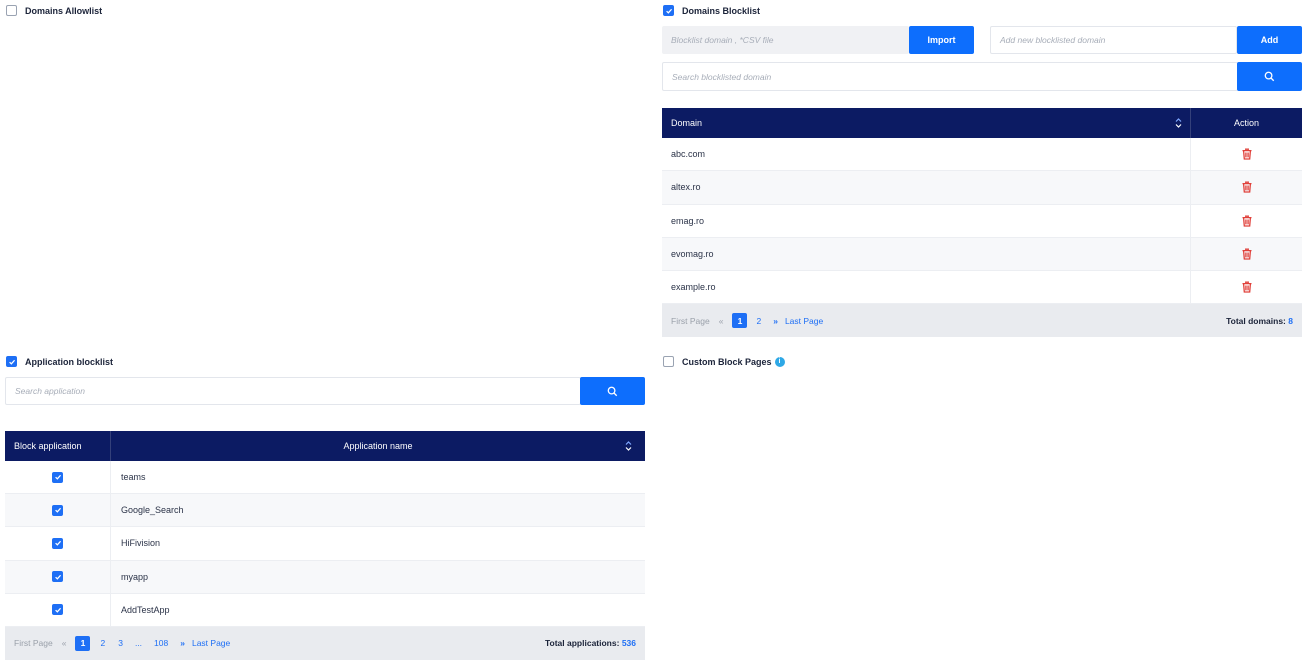 The height and width of the screenshot is (663, 1306). I want to click on add-domain-placeholder: Add new blocklisted domain, so click(1053, 40).